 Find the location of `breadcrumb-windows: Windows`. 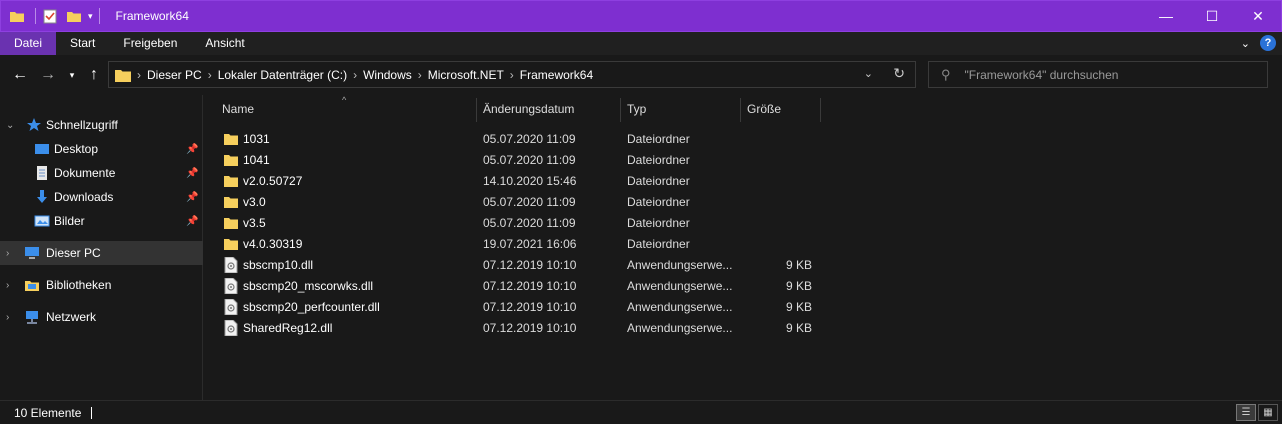

breadcrumb-windows: Windows is located at coordinates (387, 75).